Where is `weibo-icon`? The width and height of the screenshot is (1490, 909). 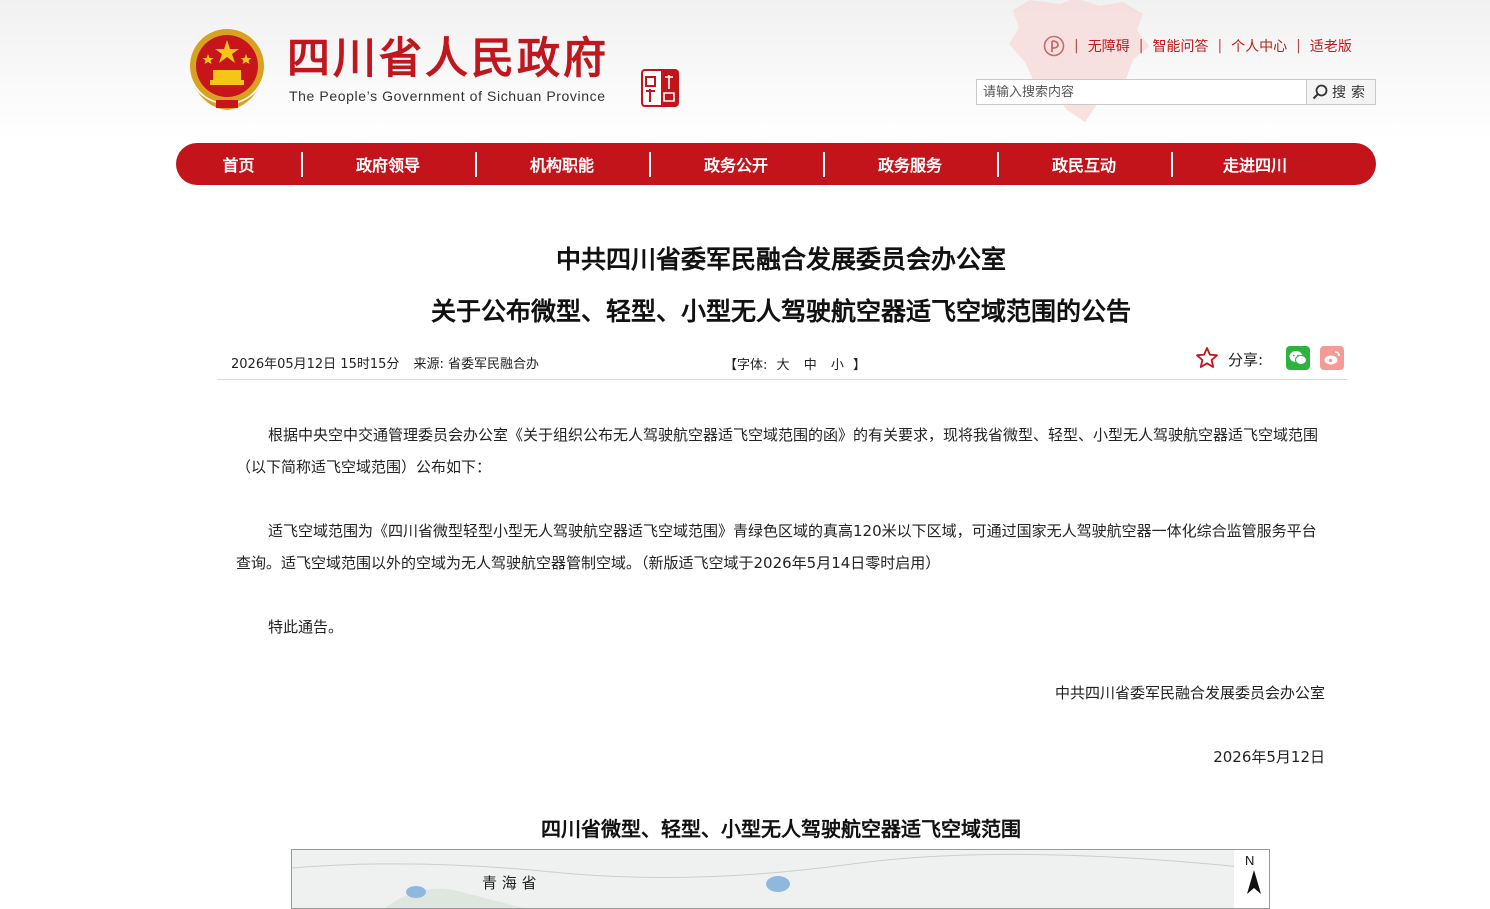 weibo-icon is located at coordinates (1332, 358).